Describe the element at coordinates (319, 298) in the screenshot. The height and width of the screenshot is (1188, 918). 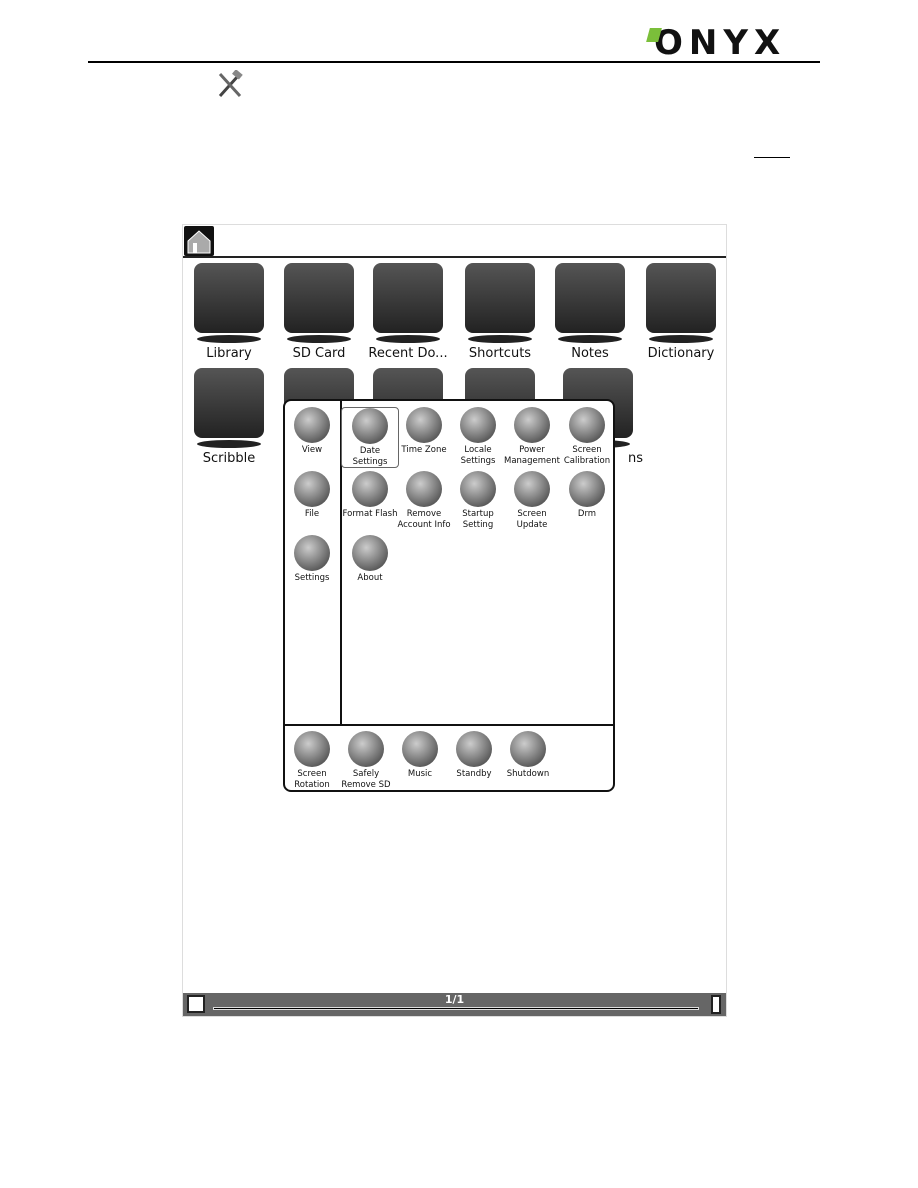
I see `sd-card-icon` at that location.